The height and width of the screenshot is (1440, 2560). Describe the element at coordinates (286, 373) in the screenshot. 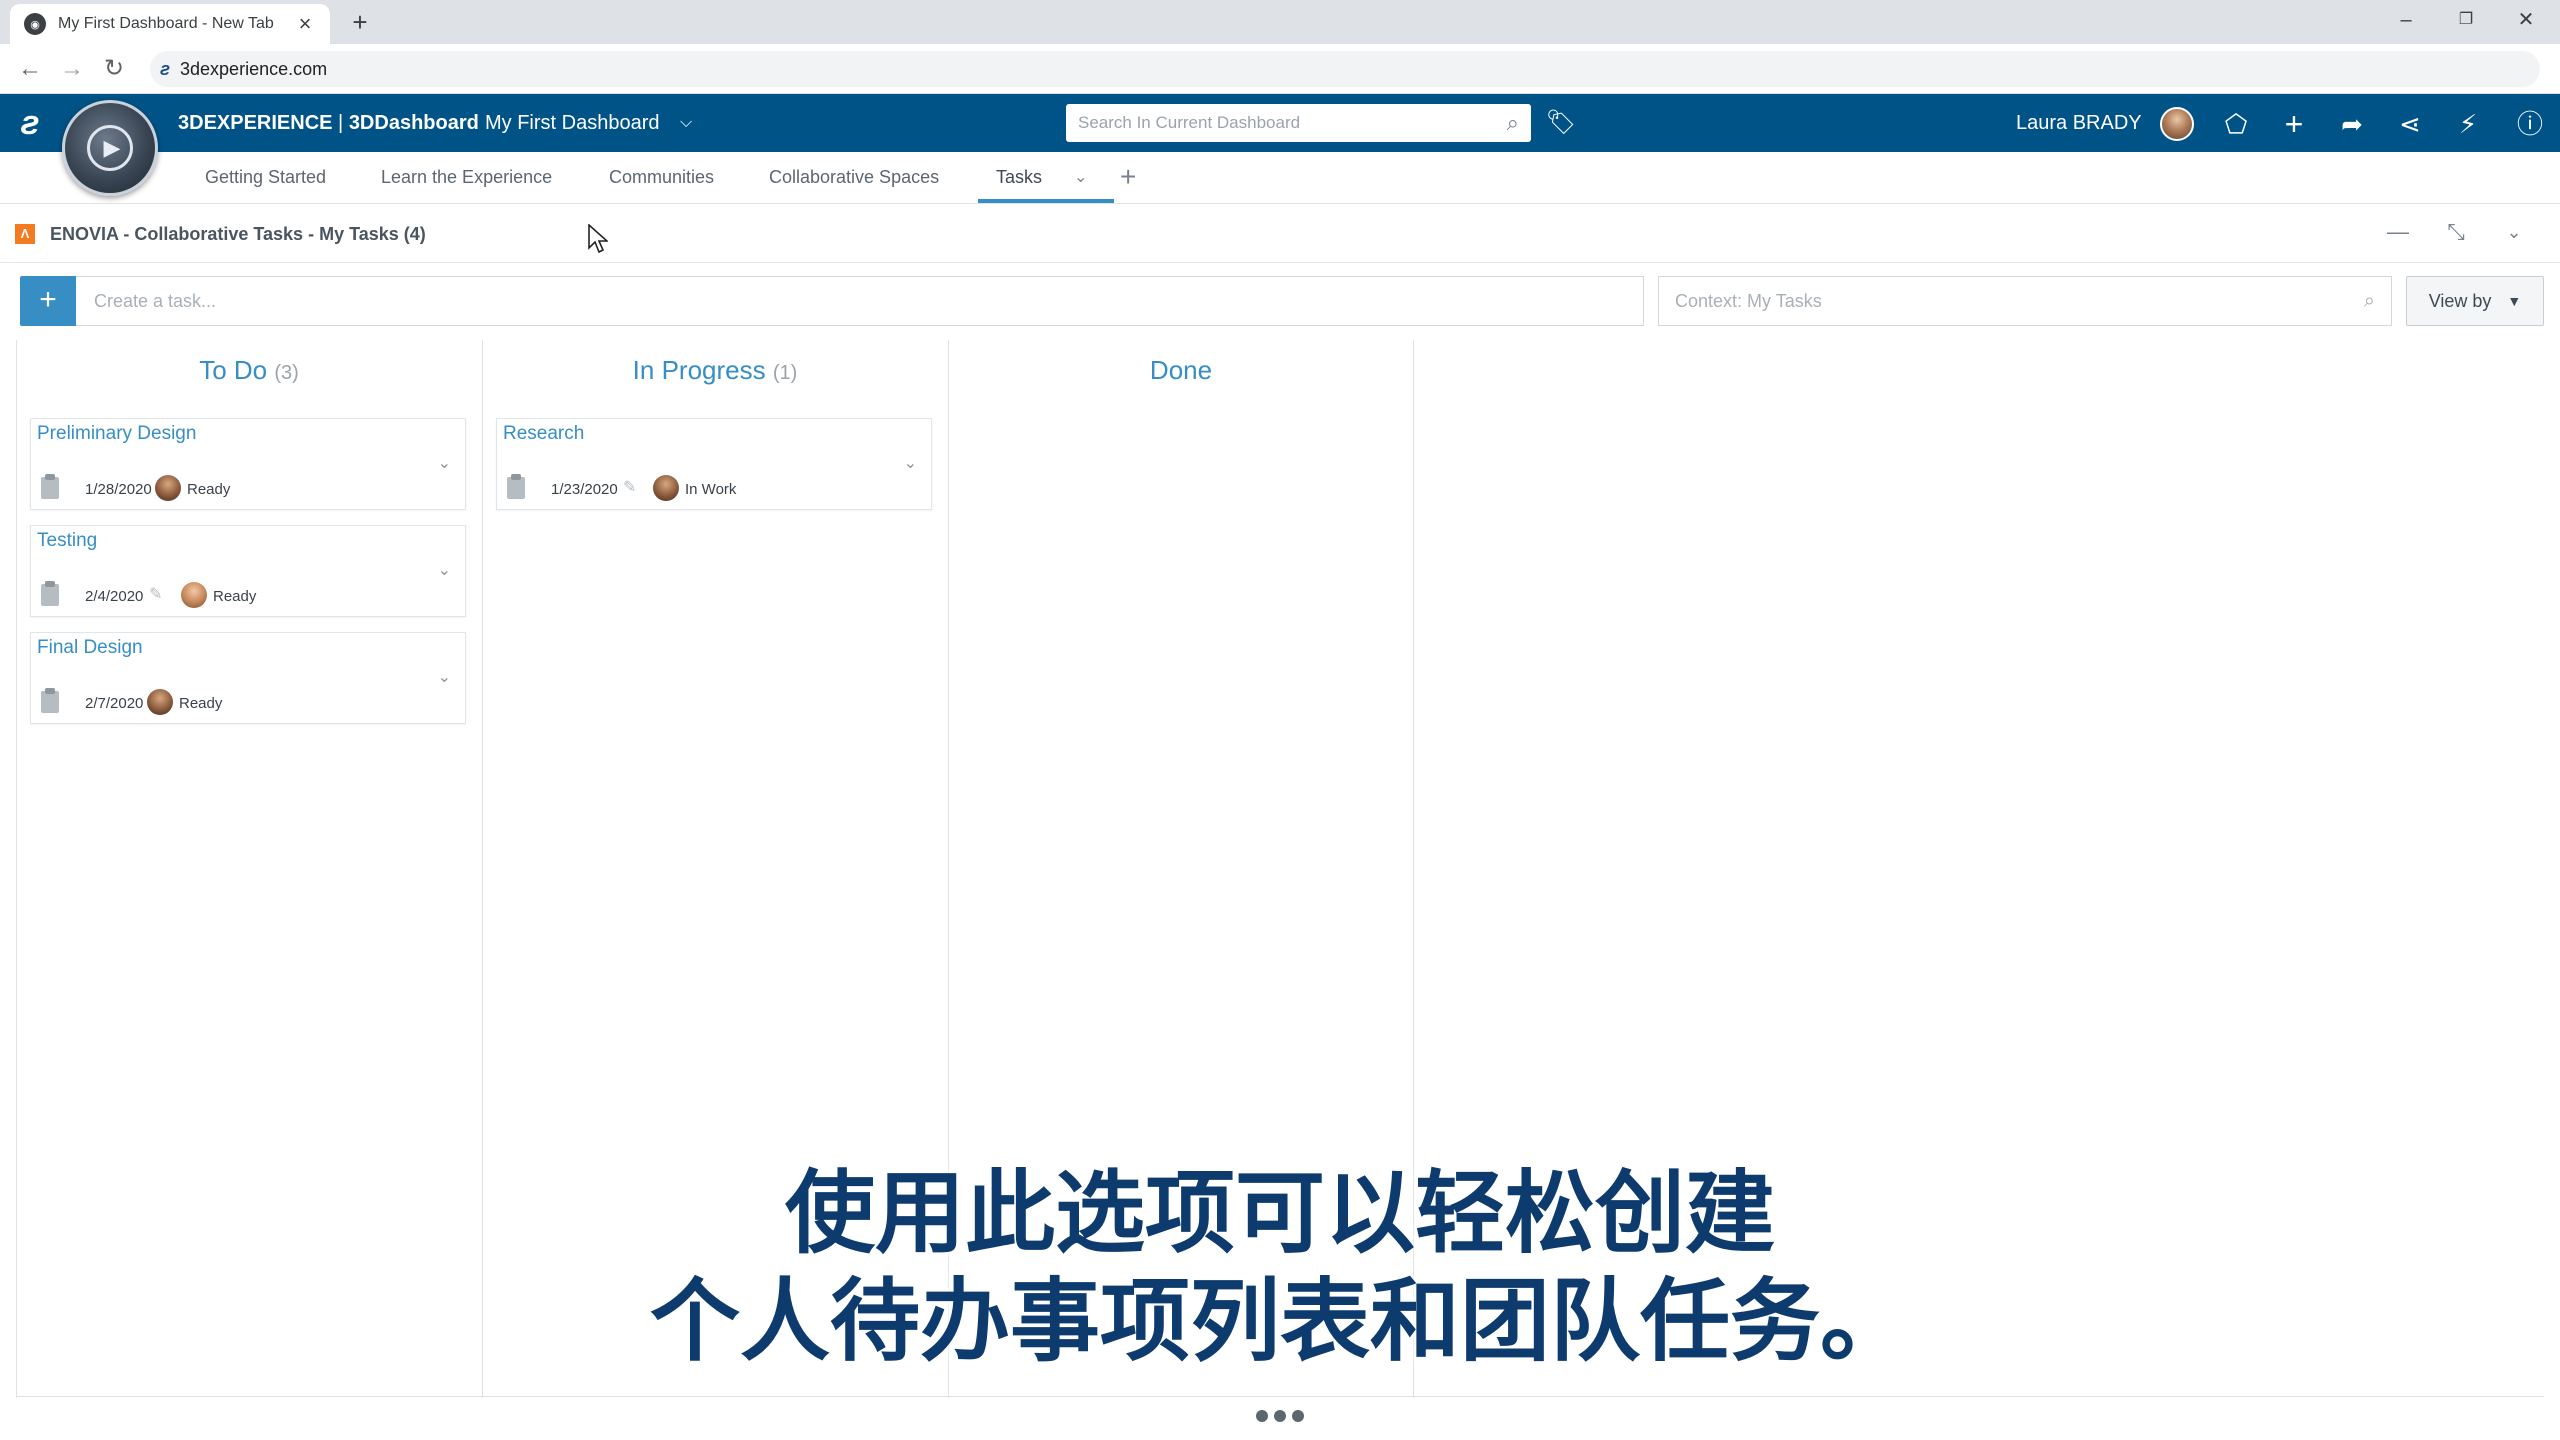

I see `column-count: (3)` at that location.